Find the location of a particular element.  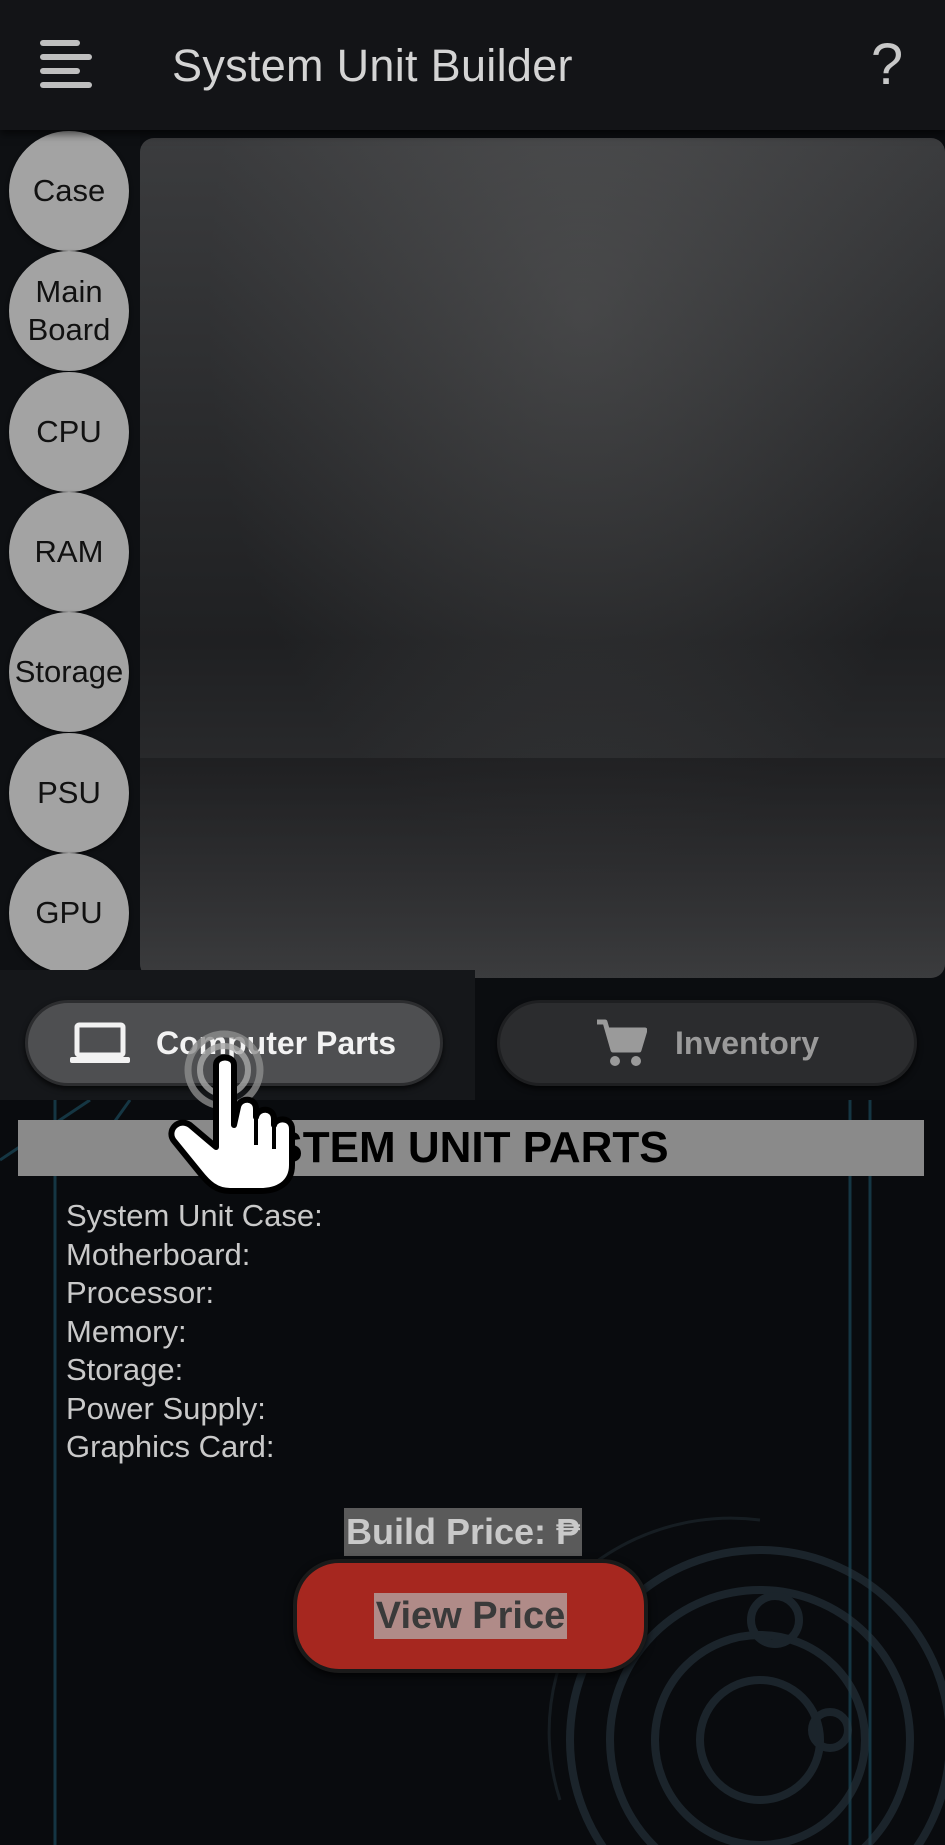

category-cpu-button: CPU is located at coordinates (69, 432).